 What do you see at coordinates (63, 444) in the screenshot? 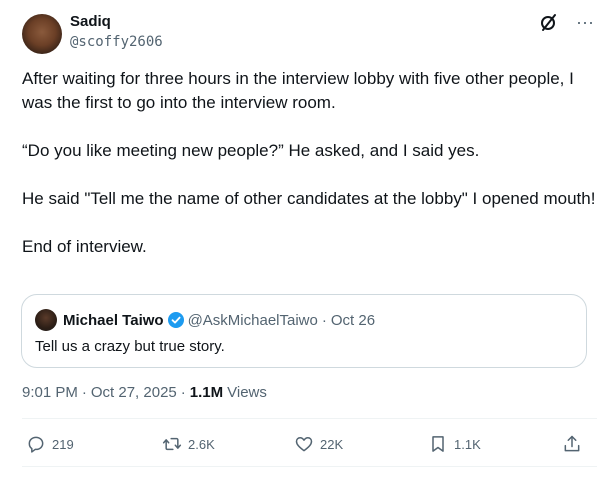
I see `reply-count: 219` at bounding box center [63, 444].